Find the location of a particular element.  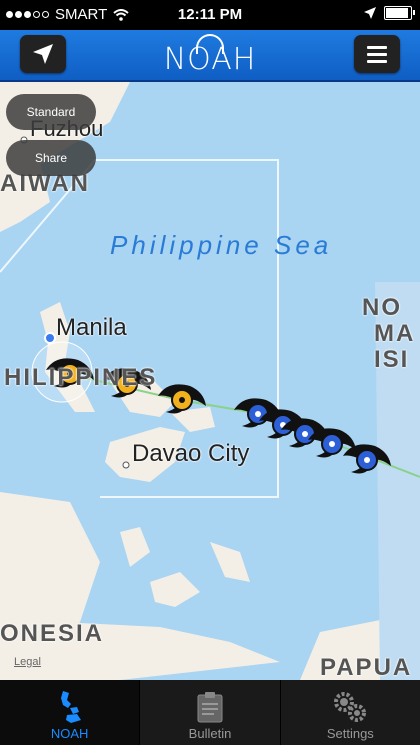

map-label-manila: Manila is located at coordinates (91, 327).